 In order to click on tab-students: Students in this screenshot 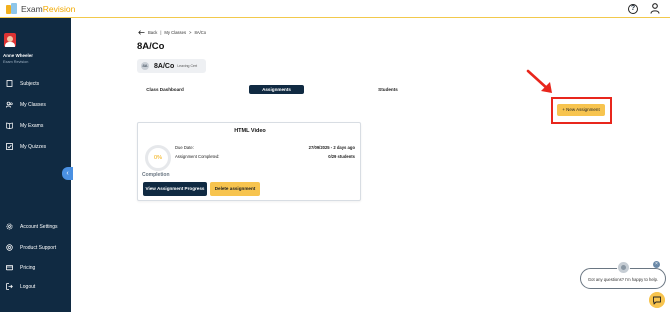, I will do `click(388, 89)`.